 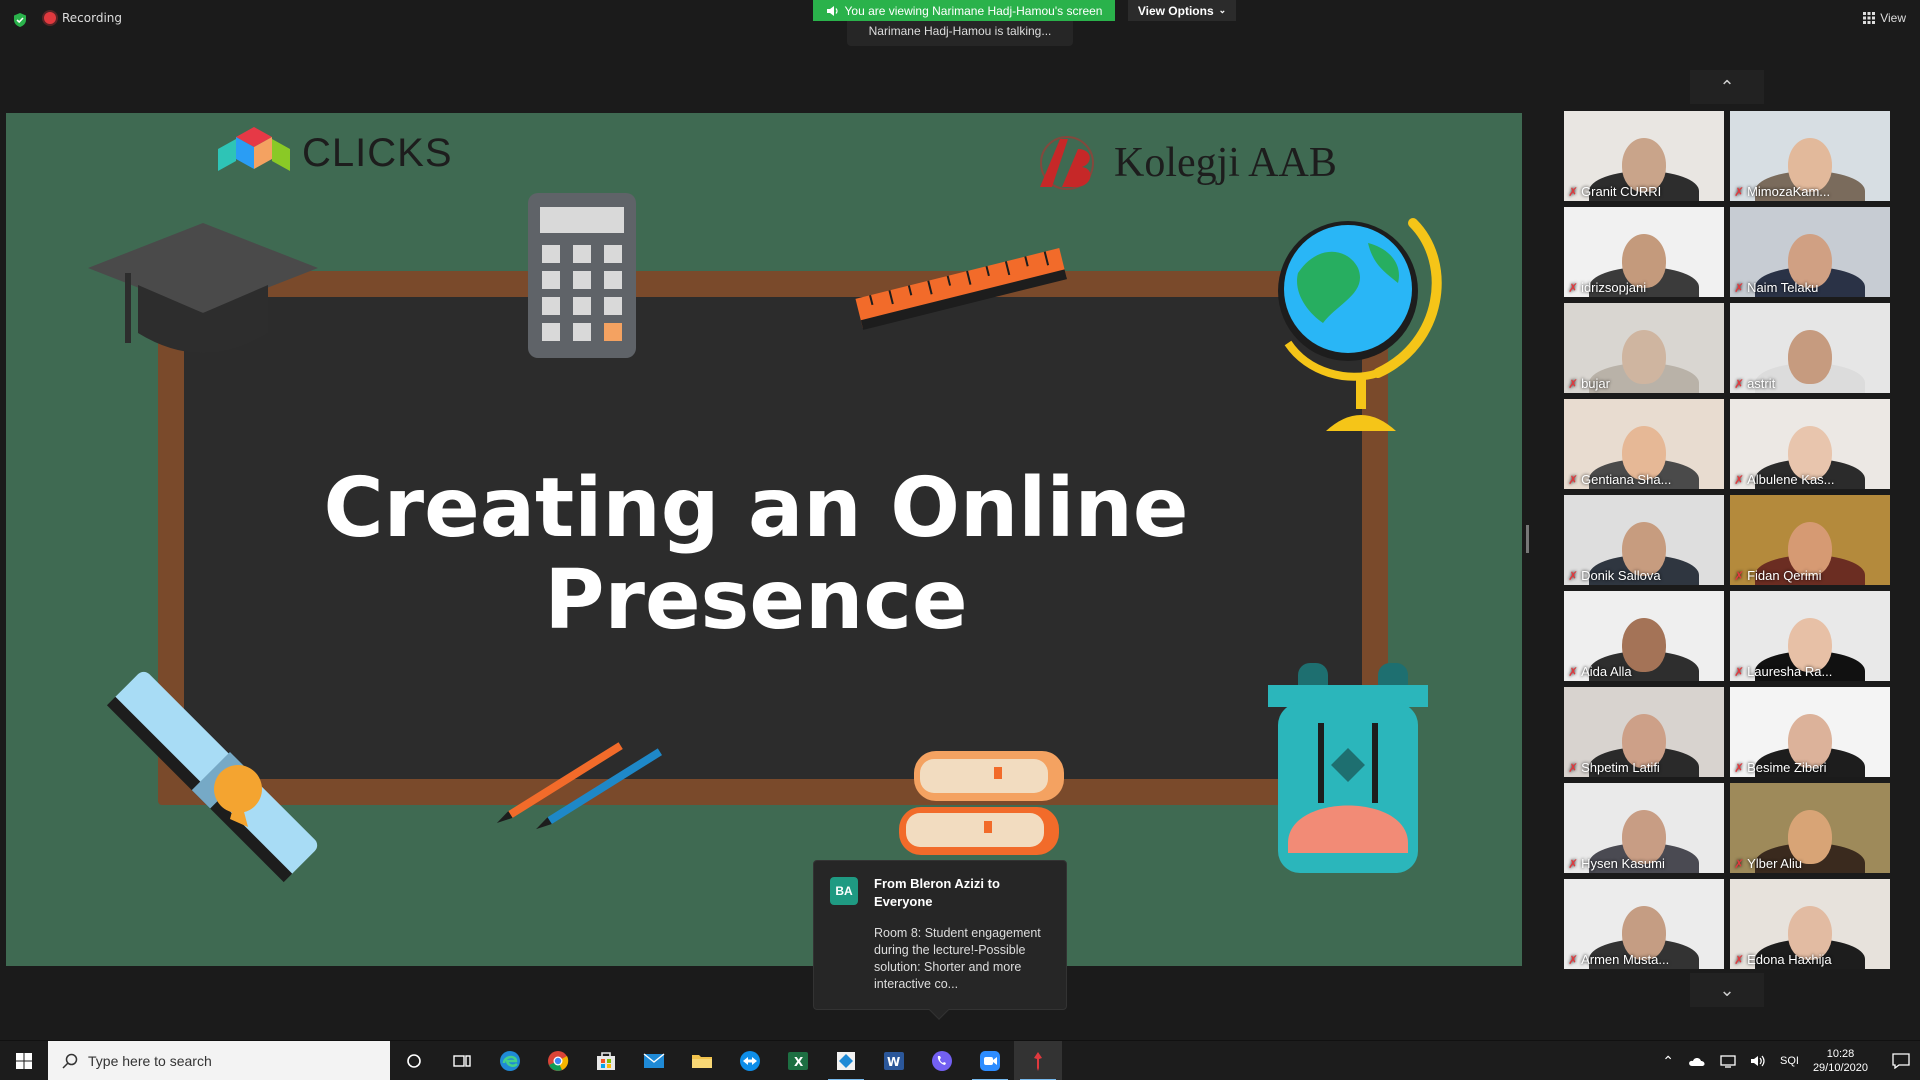 I want to click on recording-indicator: Recording, so click(x=83, y=18).